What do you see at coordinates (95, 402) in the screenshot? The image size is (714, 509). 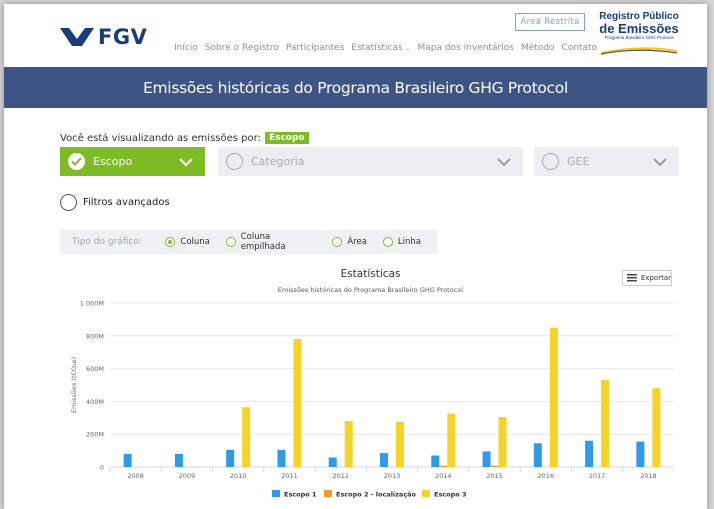 I see `y-tick-label: 400M` at bounding box center [95, 402].